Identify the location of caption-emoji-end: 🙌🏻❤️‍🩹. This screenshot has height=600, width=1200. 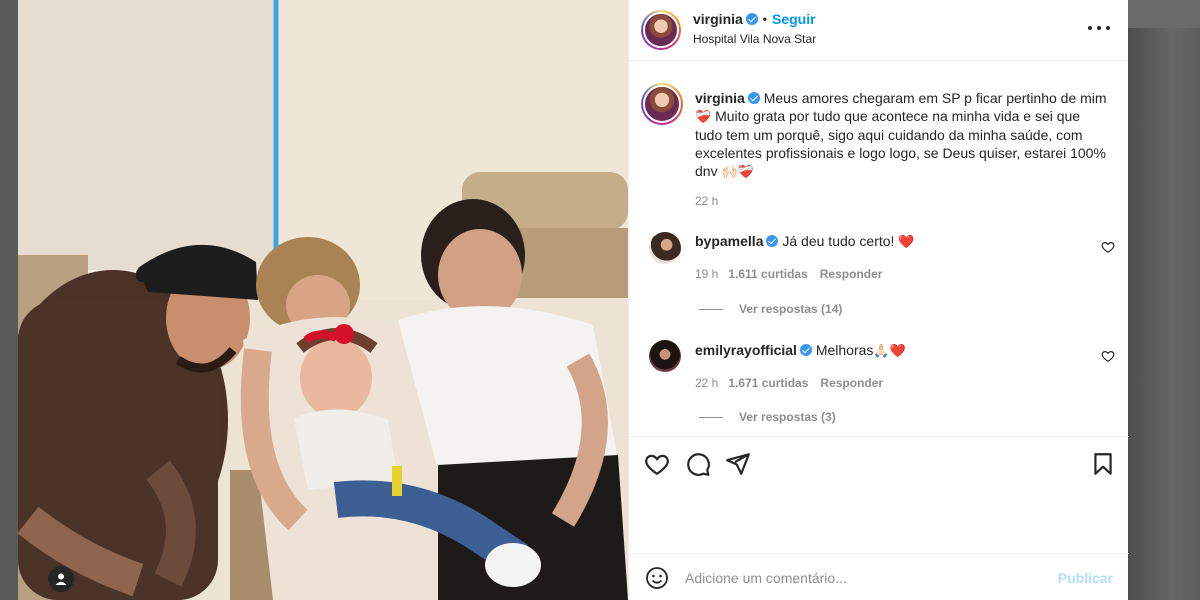
(737, 171).